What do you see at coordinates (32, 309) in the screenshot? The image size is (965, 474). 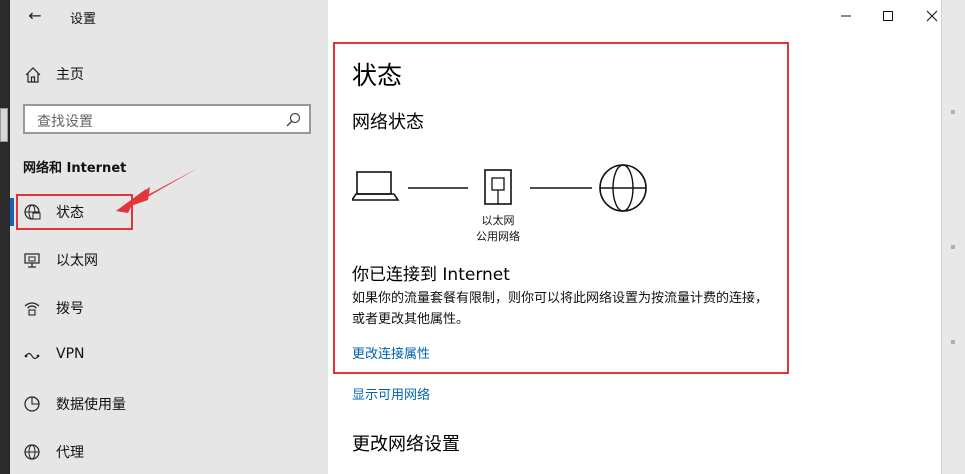 I see `dialup-icon` at bounding box center [32, 309].